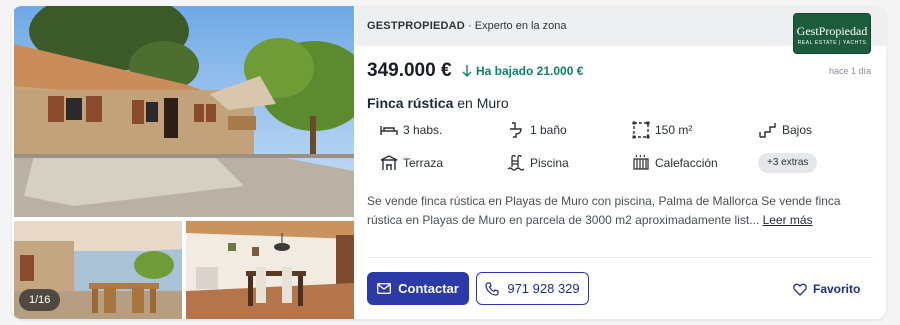 This screenshot has height=325, width=900. What do you see at coordinates (548, 130) in the screenshot?
I see `feature-label: 1 baño` at bounding box center [548, 130].